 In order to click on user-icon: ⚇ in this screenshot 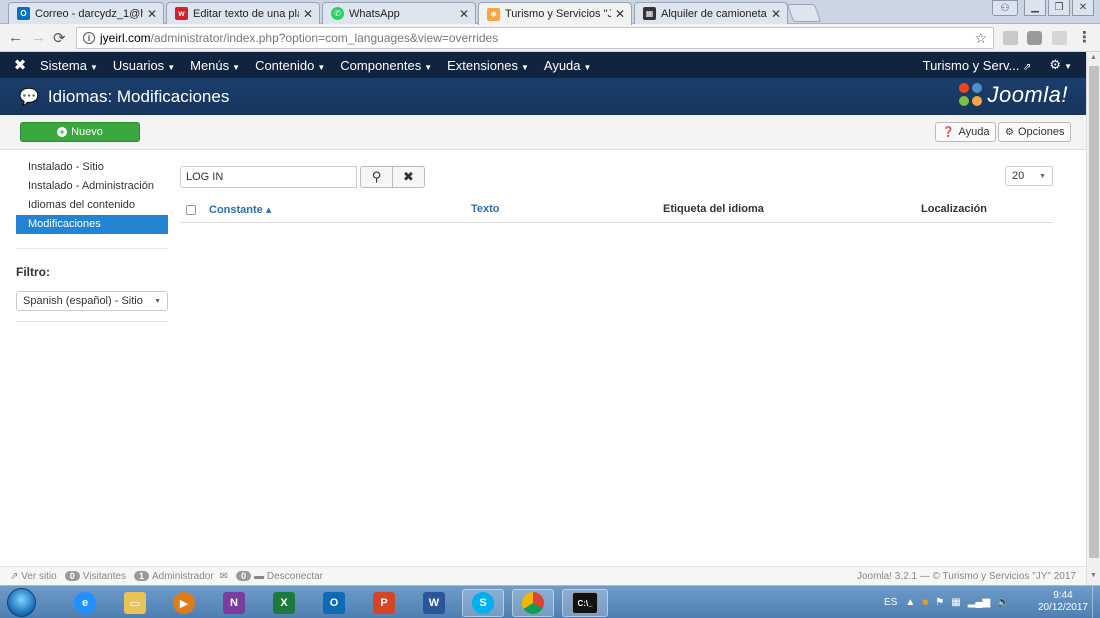, I will do `click(1005, 8)`.